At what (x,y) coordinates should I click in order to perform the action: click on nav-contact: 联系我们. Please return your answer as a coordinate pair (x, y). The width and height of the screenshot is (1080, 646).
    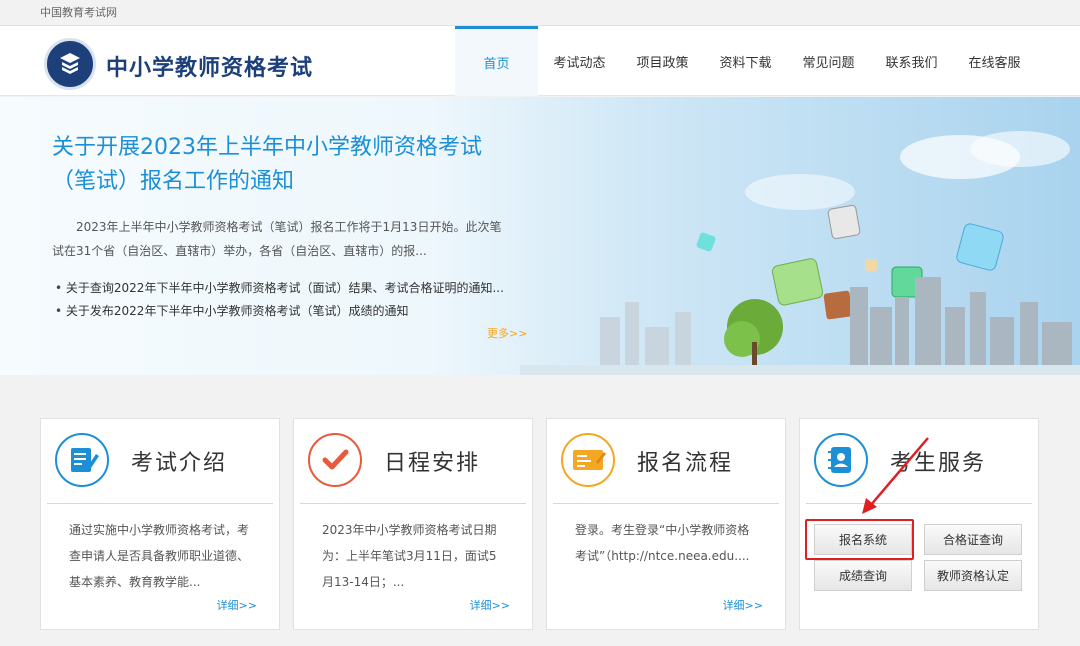
    Looking at the image, I should click on (911, 61).